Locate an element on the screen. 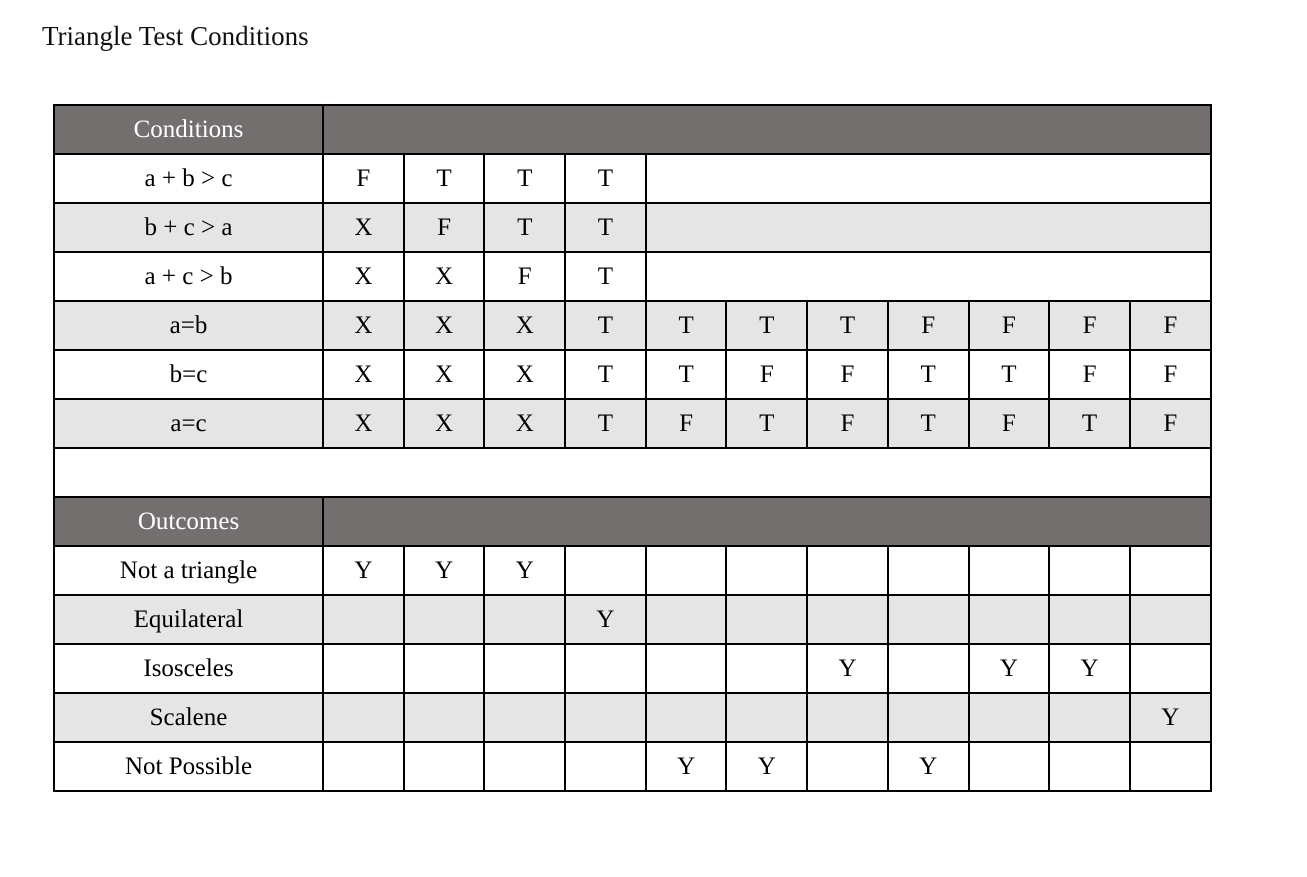  section-header-row-conditions: Conditions is located at coordinates (632, 129).